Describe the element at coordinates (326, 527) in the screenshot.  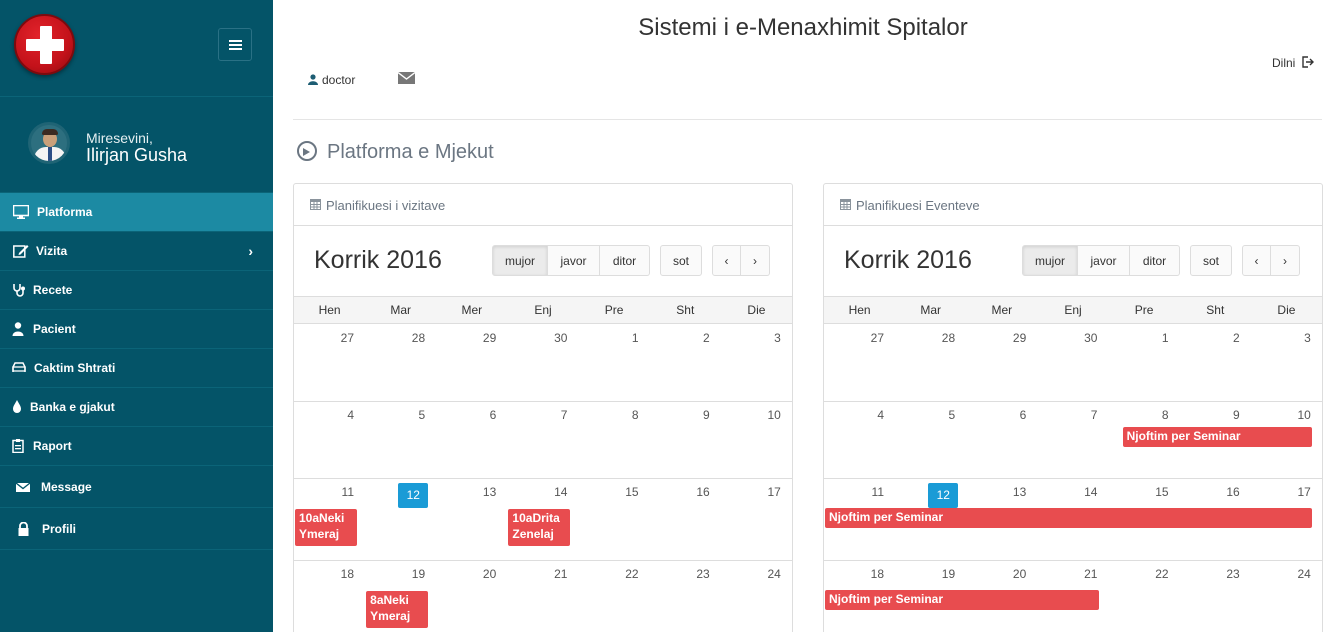
I see `calendar-event: 10aNeki Ymeraj` at that location.